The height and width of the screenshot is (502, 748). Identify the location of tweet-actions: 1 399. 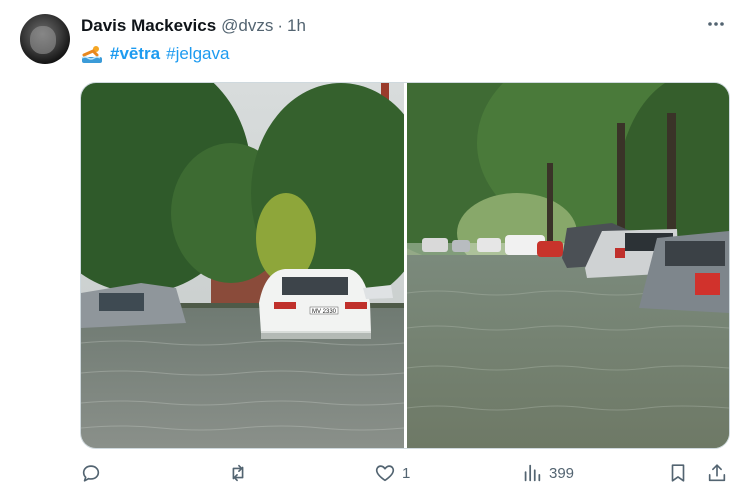
(374, 475).